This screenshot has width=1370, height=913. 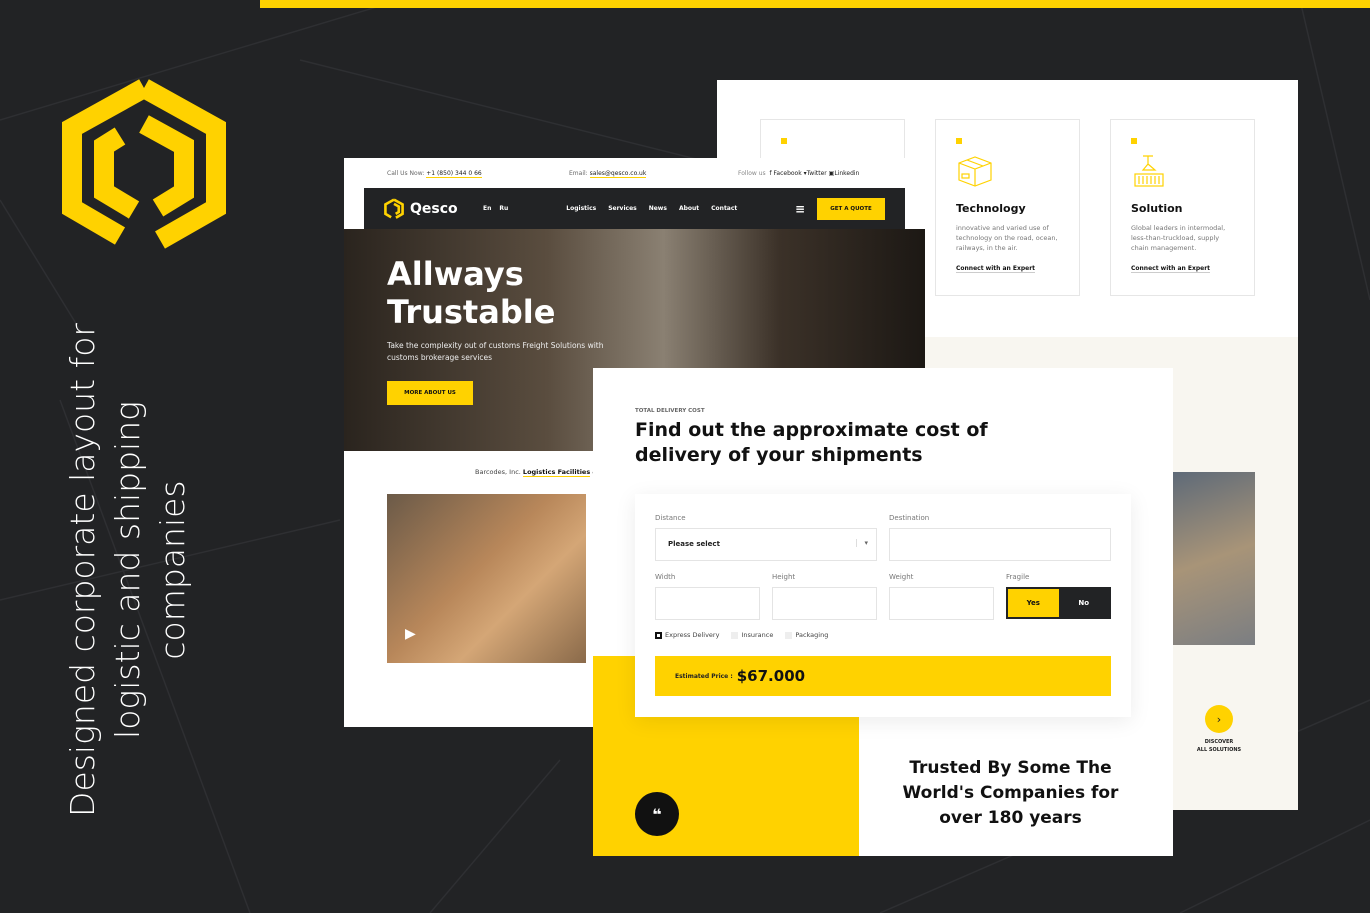 I want to click on height-label: Height, so click(x=784, y=577).